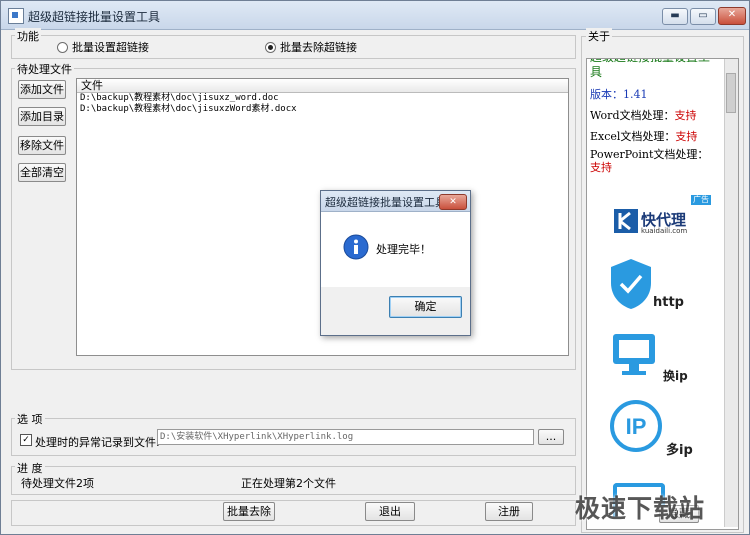 The width and height of the screenshot is (750, 535). Describe the element at coordinates (42, 89) in the screenshot. I see `add-file-button: 添加文件` at that location.